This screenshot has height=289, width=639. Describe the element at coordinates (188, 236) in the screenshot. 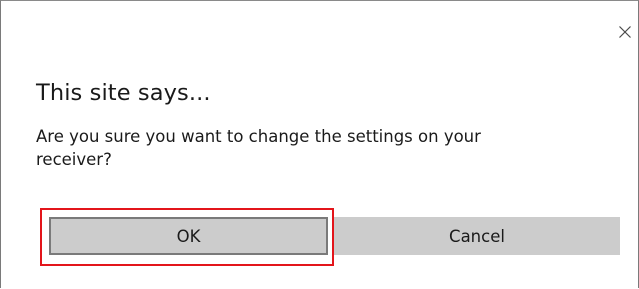

I see `ok-button: OK` at that location.